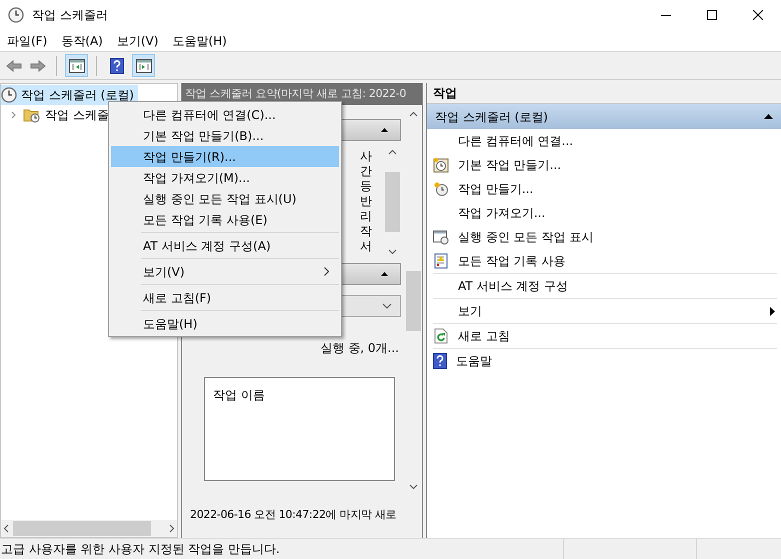 The image size is (781, 559). What do you see at coordinates (712, 15) in the screenshot?
I see `maximize-icon` at bounding box center [712, 15].